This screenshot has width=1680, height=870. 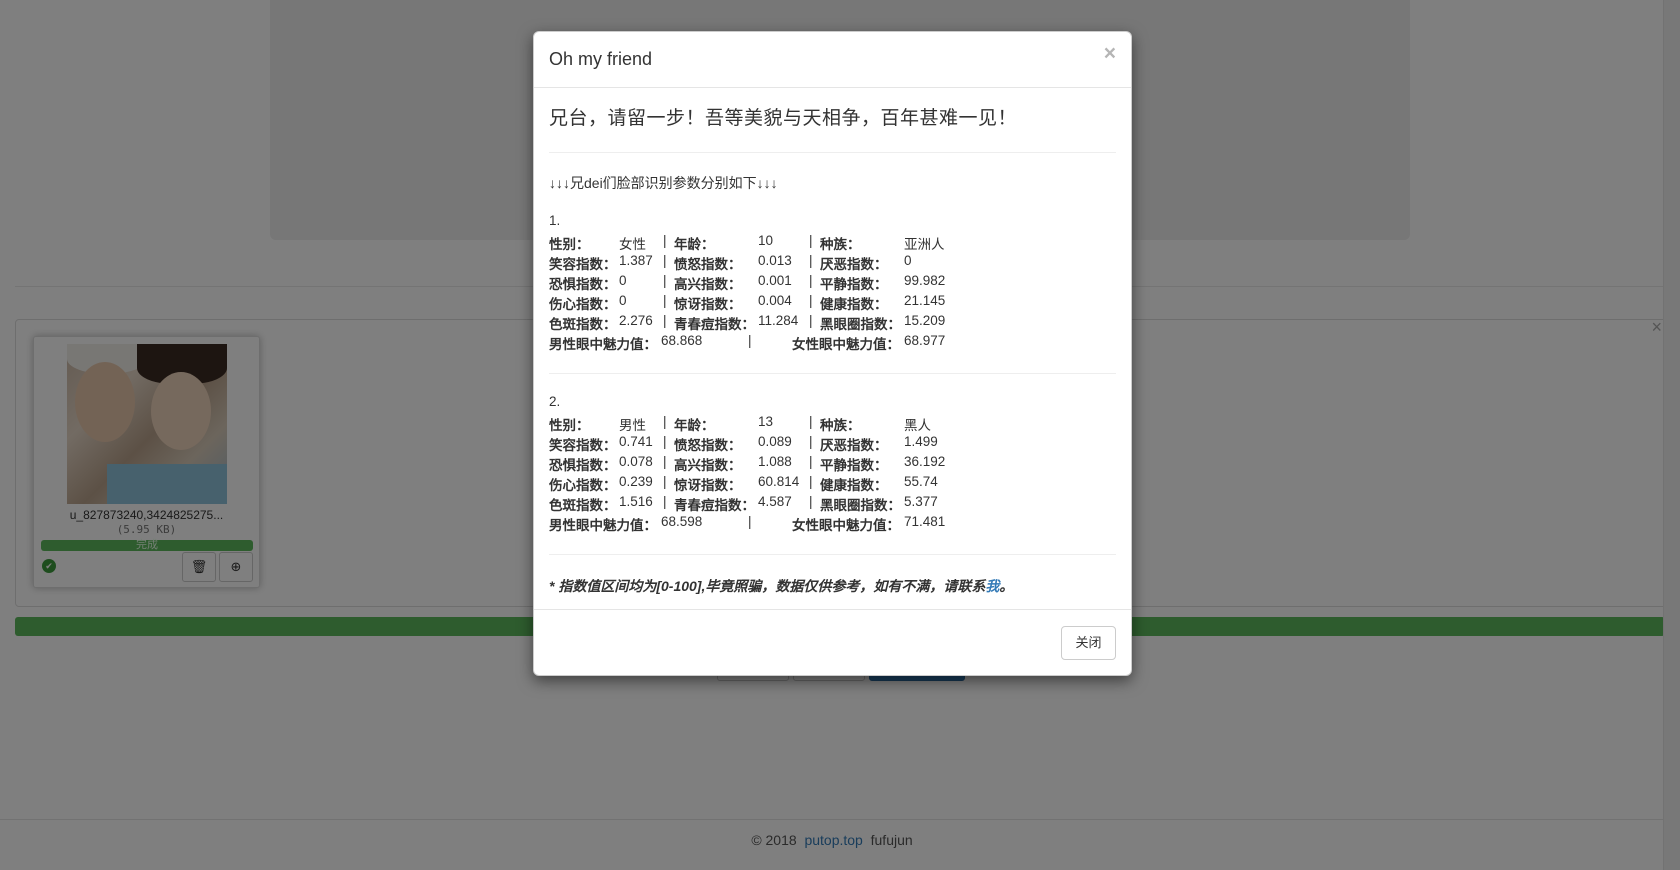 I want to click on age-label: 年龄：, so click(x=694, y=425).